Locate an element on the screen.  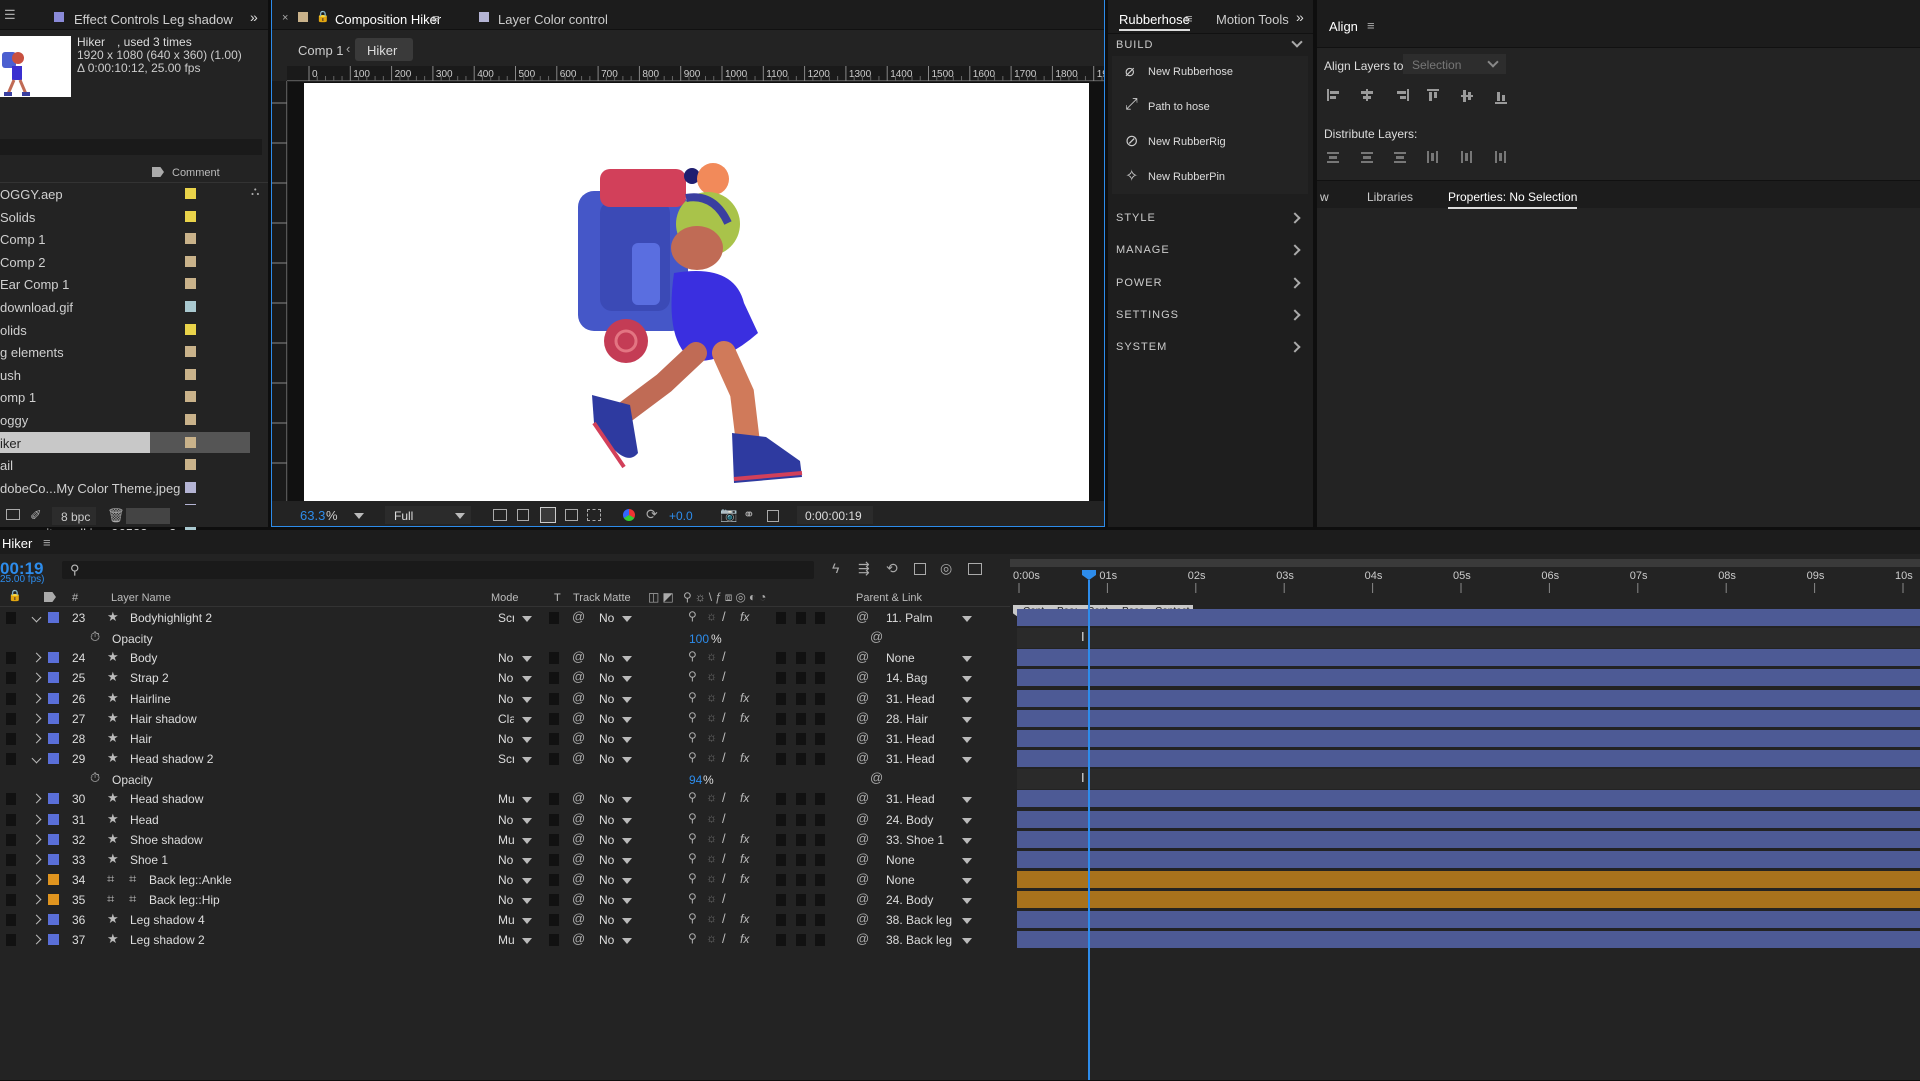
project-item: iker is located at coordinates (131, 442).